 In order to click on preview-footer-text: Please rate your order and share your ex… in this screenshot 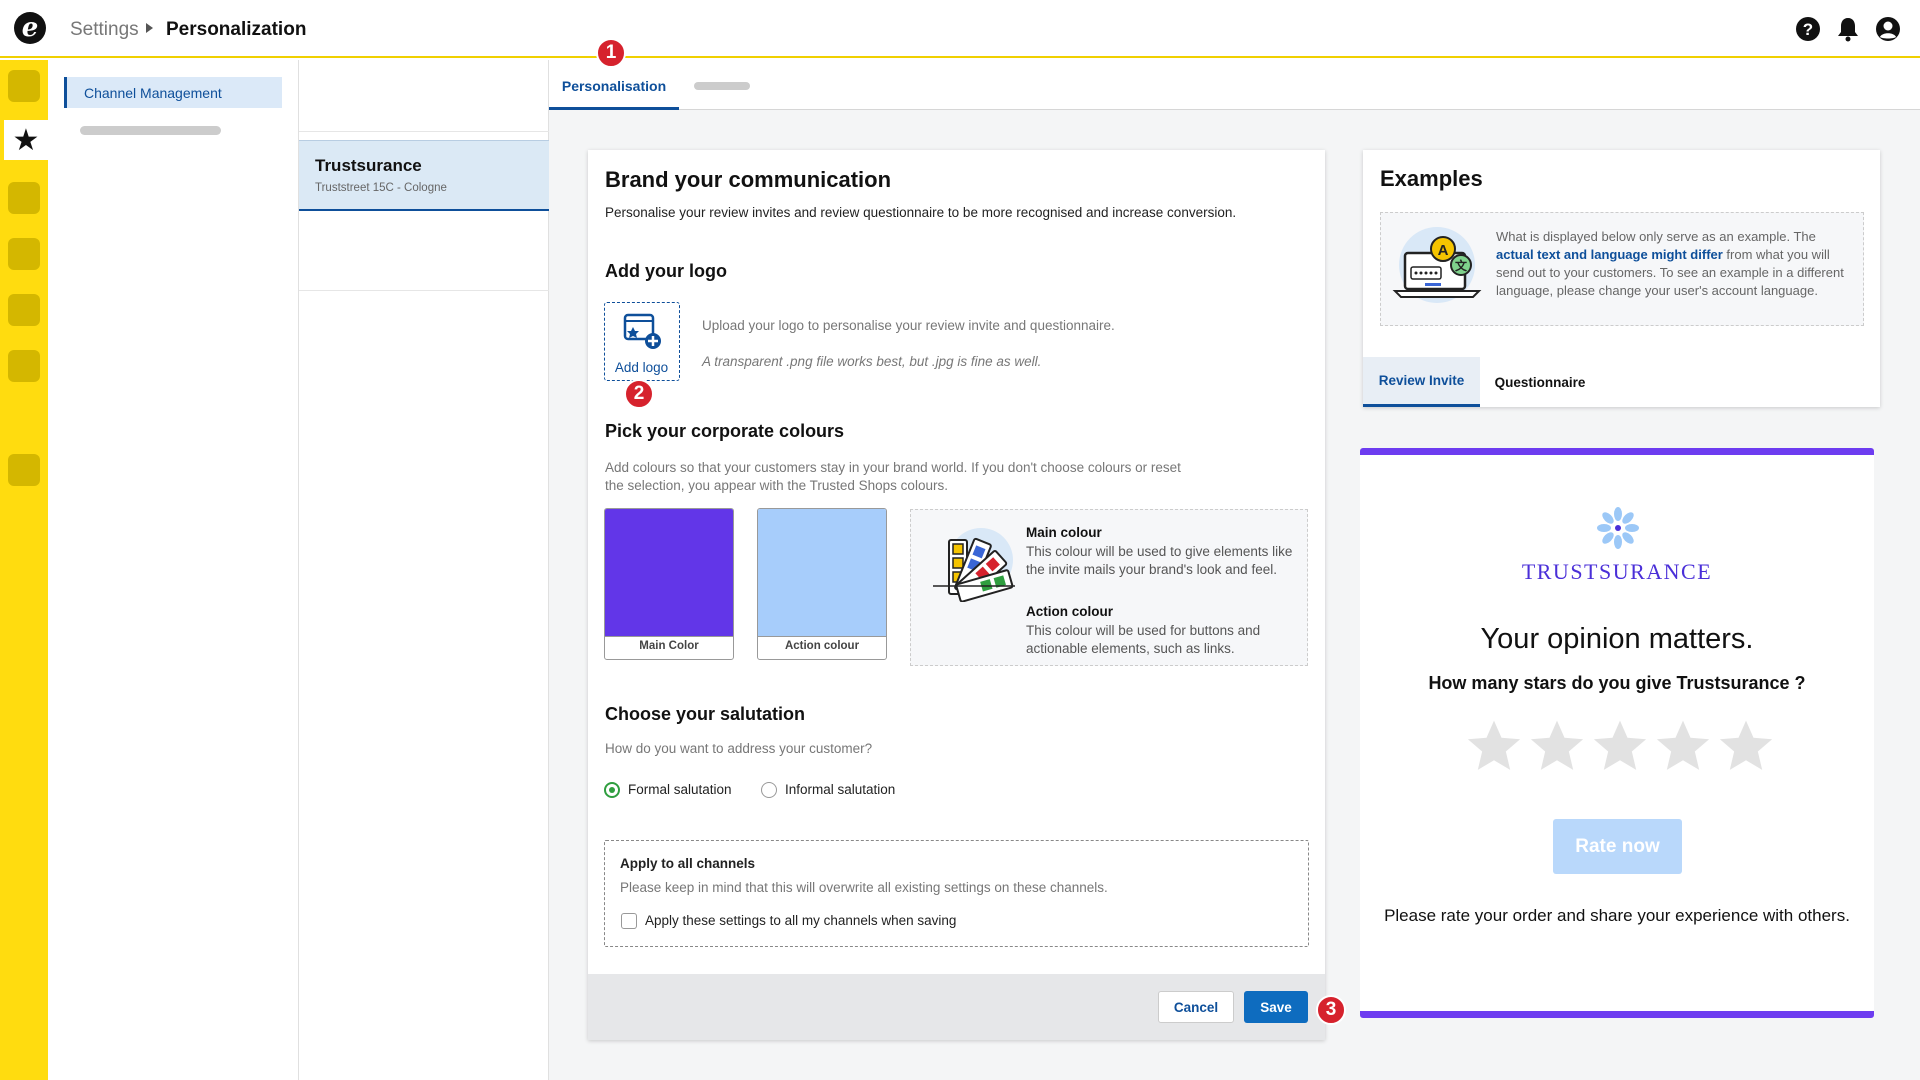, I will do `click(1617, 915)`.